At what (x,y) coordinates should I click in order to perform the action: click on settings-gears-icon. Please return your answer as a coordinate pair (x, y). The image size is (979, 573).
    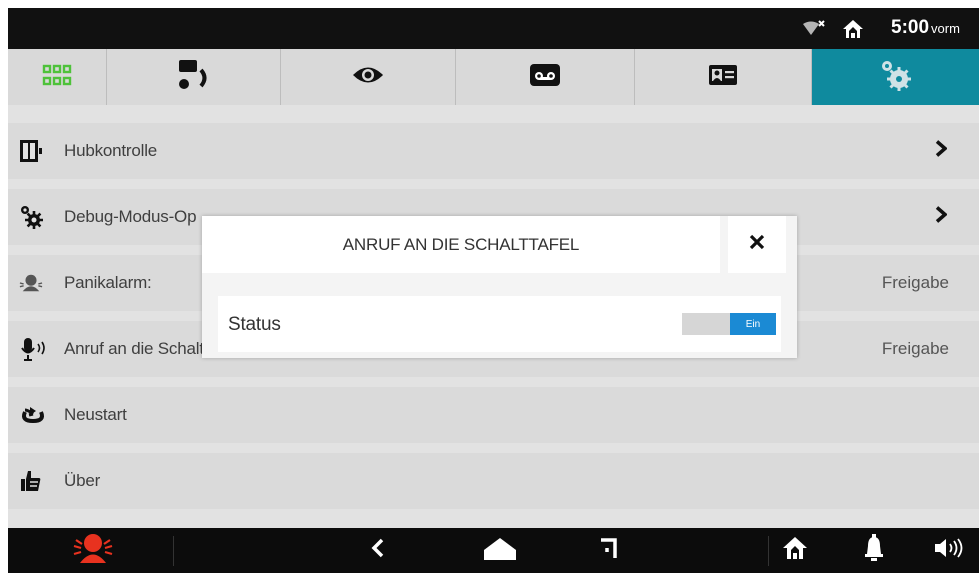
    Looking at the image, I should click on (895, 77).